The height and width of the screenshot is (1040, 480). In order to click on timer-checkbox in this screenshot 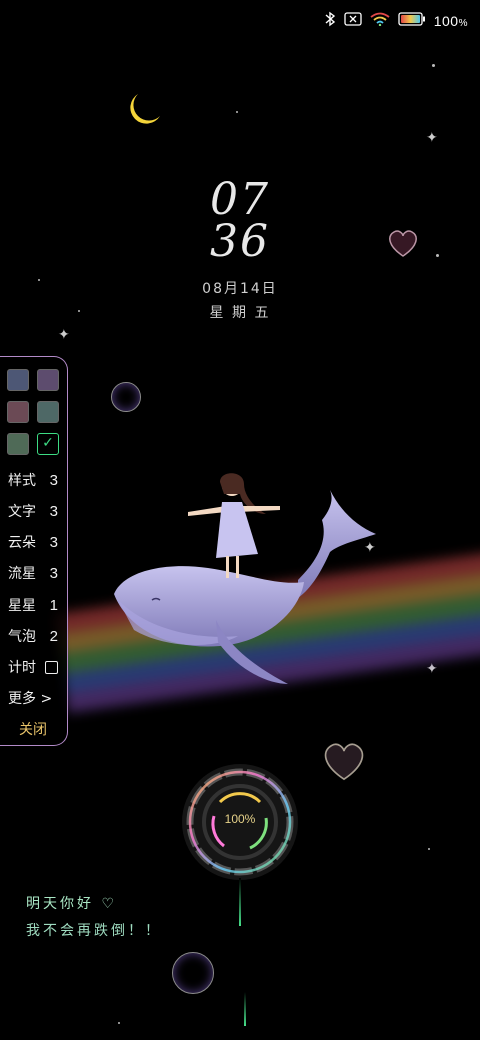, I will do `click(51, 667)`.